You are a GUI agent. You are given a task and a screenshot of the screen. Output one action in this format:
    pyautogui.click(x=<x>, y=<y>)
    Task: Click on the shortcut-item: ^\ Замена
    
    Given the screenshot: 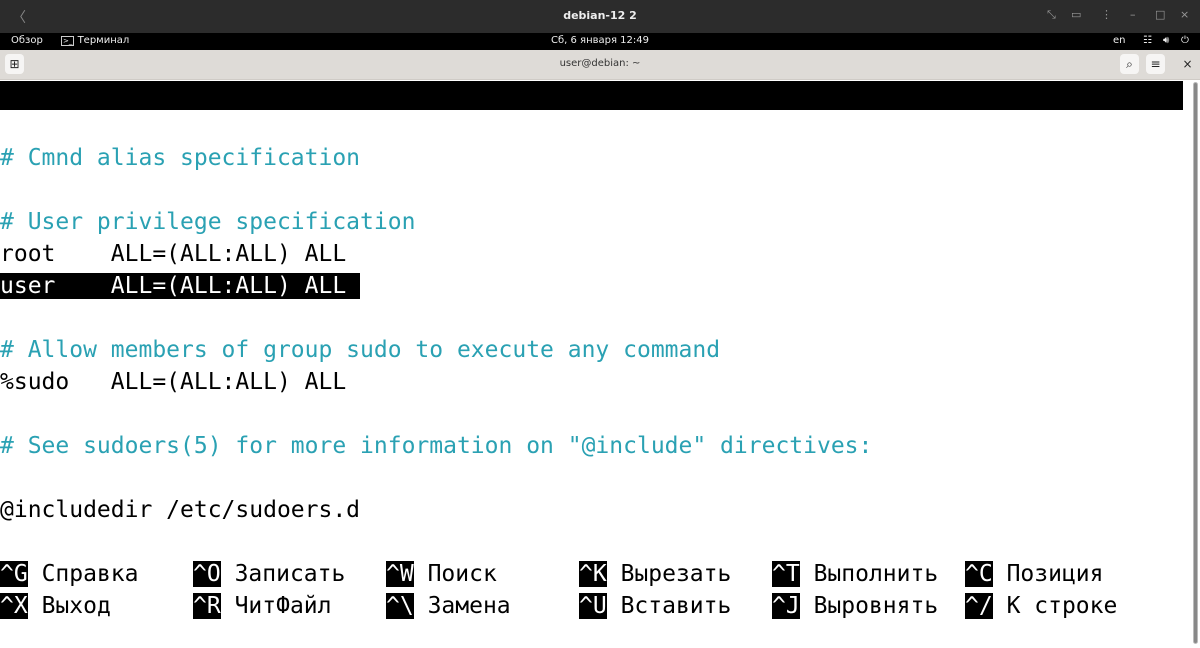 What is the action you would take?
    pyautogui.click(x=448, y=606)
    